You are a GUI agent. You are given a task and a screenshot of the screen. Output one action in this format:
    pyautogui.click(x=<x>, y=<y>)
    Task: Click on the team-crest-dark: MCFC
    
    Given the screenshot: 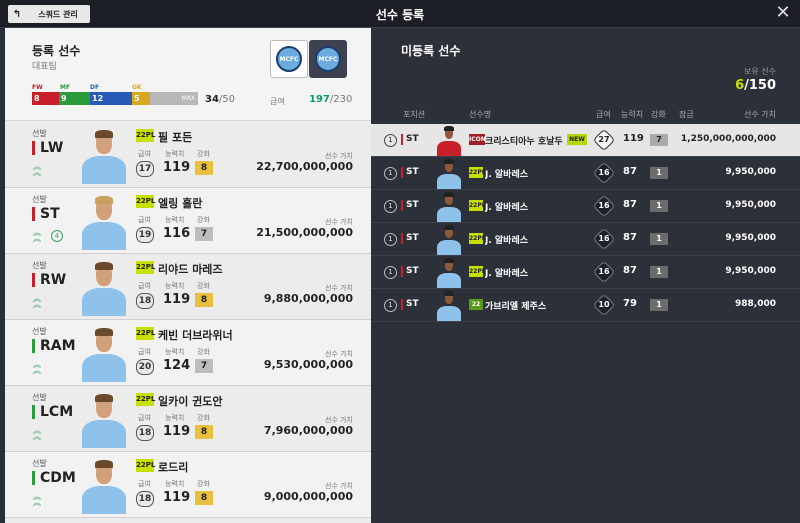 What is the action you would take?
    pyautogui.click(x=328, y=59)
    